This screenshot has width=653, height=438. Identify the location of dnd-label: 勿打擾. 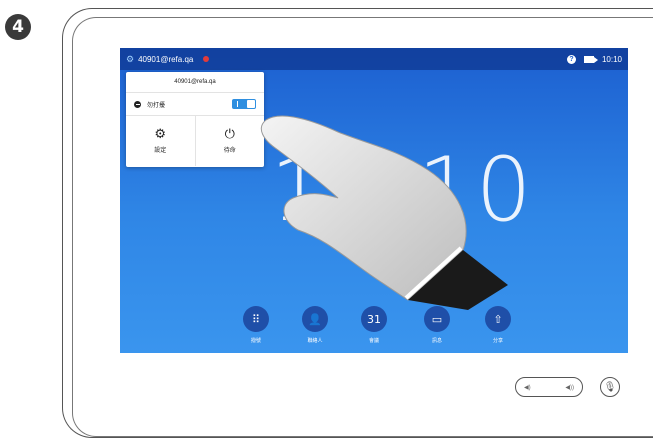
(156, 105).